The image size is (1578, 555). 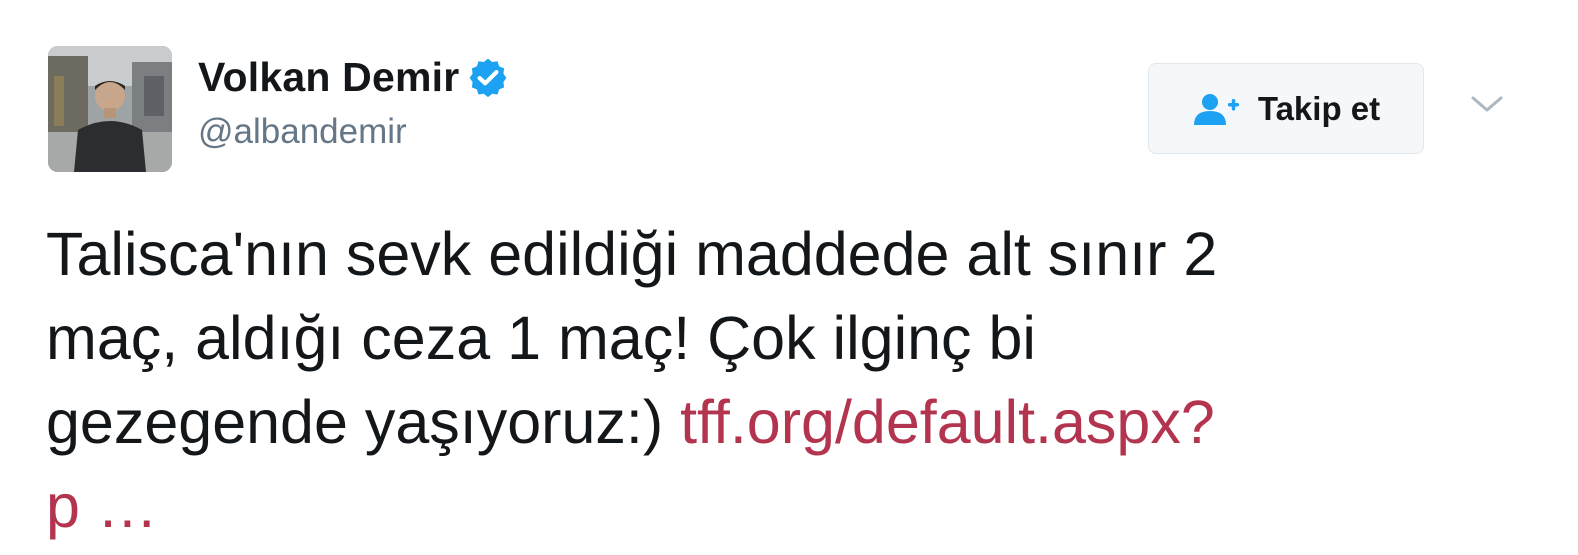 I want to click on follow-button: Takip et, so click(x=1286, y=108).